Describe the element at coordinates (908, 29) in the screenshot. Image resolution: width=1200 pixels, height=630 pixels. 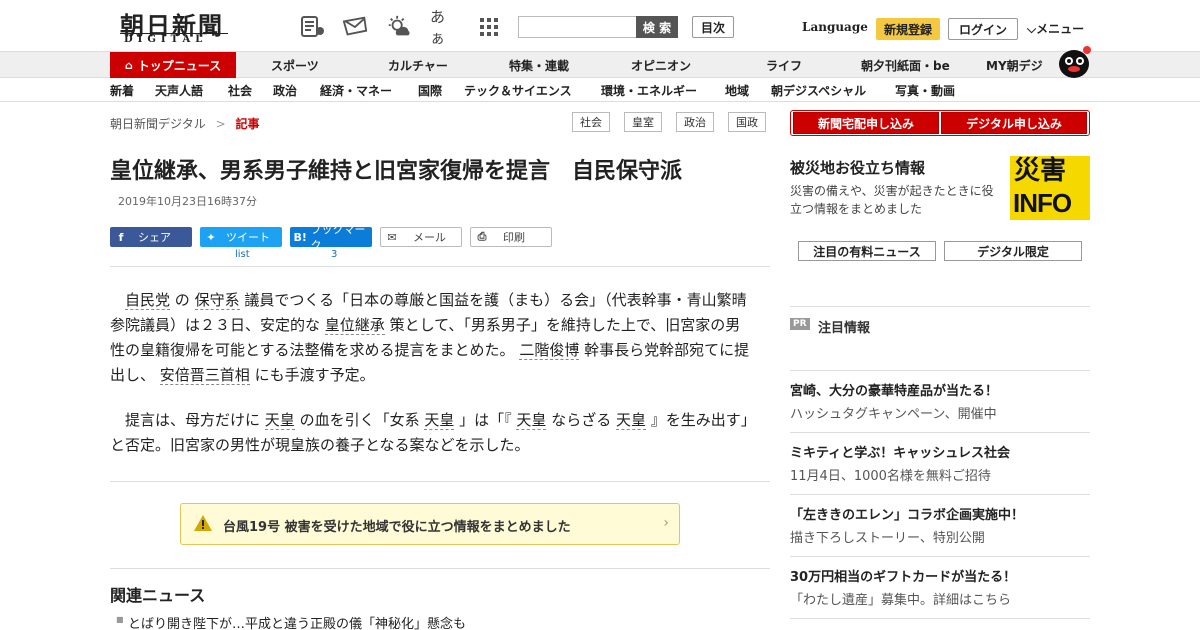
I see `register-button: 新規登録` at that location.